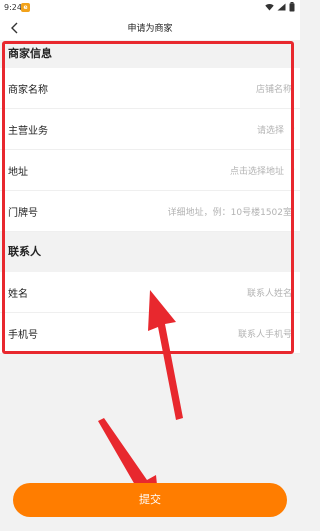  I want to click on app-notification-icon: e, so click(25, 7).